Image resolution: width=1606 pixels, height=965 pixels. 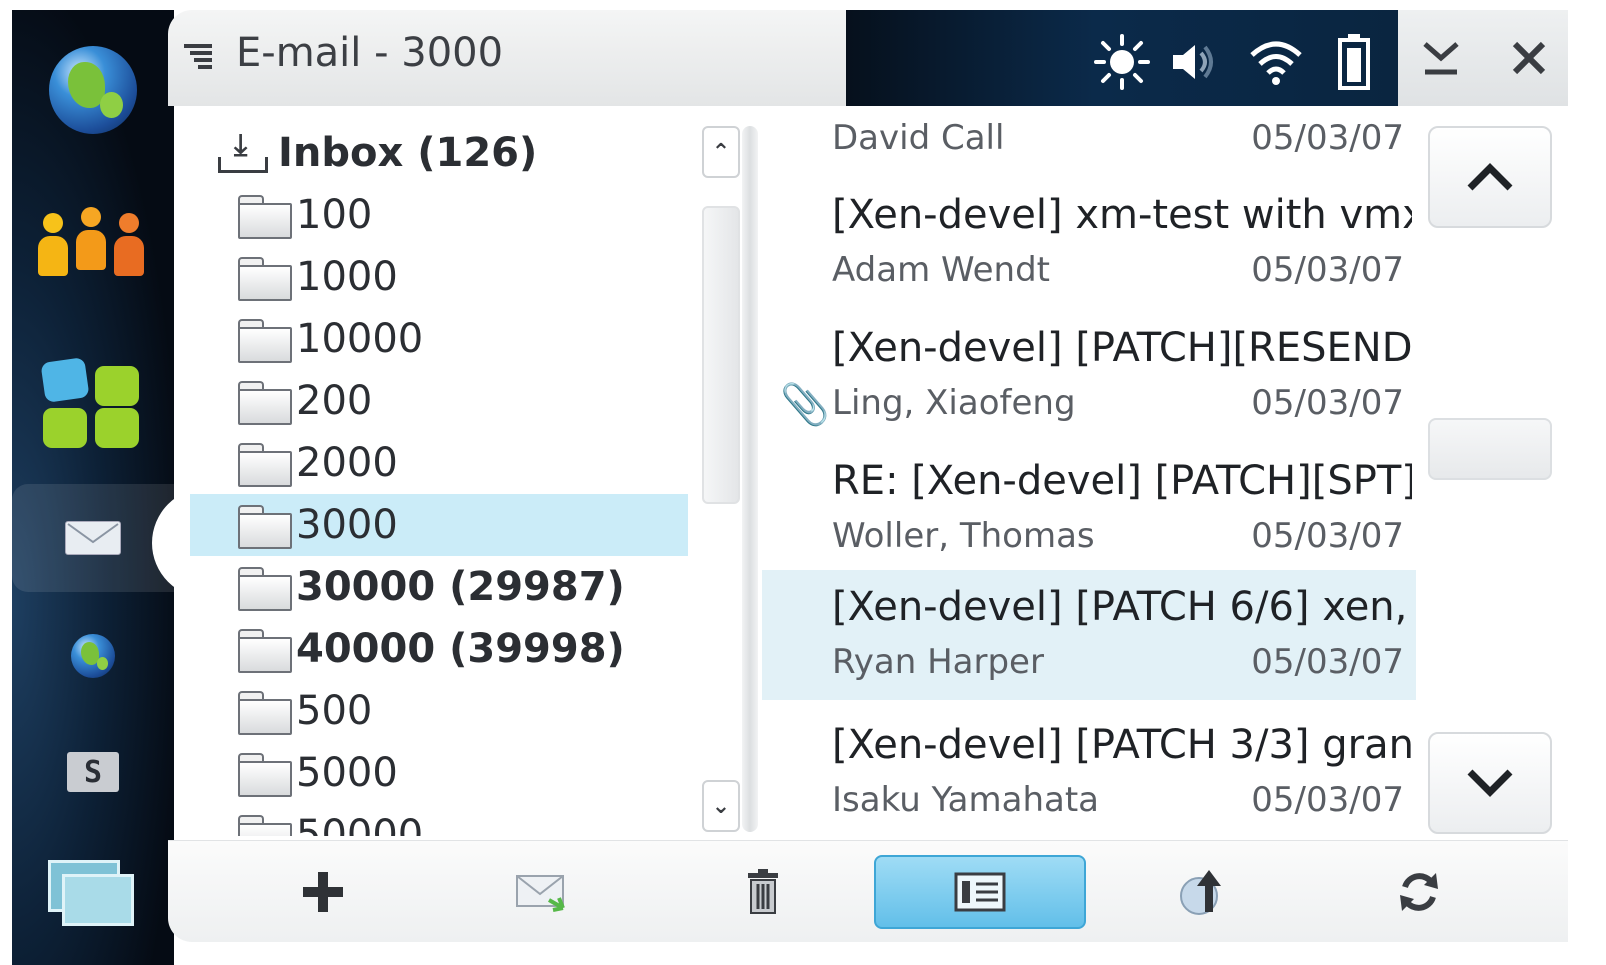 What do you see at coordinates (439, 277) in the screenshot?
I see `folder-item: 1000` at bounding box center [439, 277].